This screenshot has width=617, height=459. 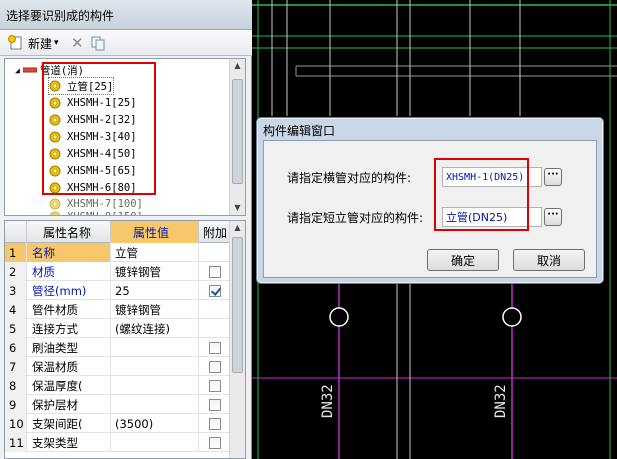 What do you see at coordinates (40, 43) in the screenshot?
I see `new-button-label: 新建` at bounding box center [40, 43].